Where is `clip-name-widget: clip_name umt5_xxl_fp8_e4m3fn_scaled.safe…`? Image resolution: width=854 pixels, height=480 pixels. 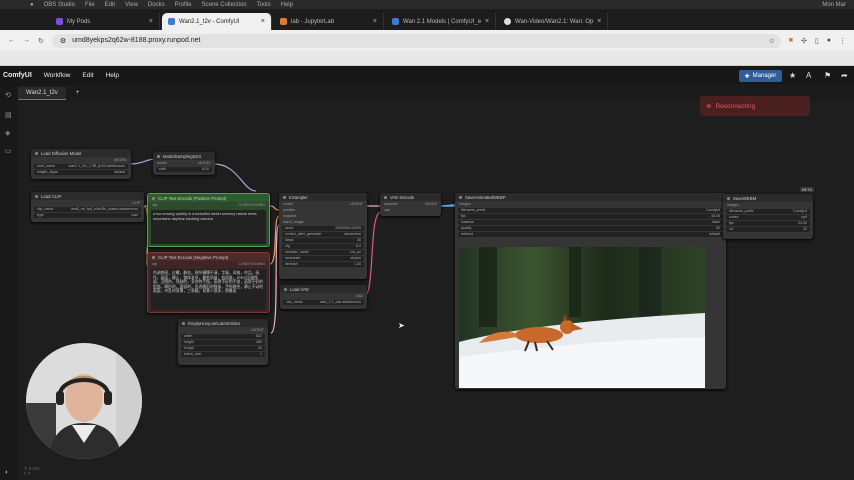
clip-name-widget: clip_name umt5_xxl_fp8_e4m3fn_scaled.safe… is located at coordinates (87, 209).